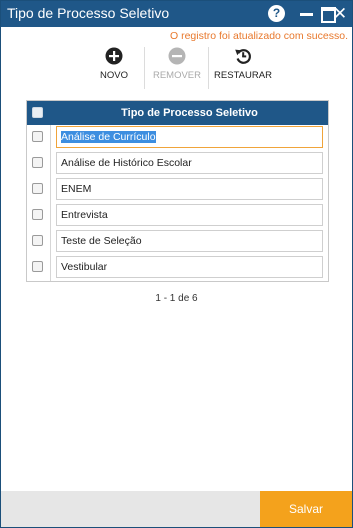  I want to click on novo-button: NOVO, so click(114, 64).